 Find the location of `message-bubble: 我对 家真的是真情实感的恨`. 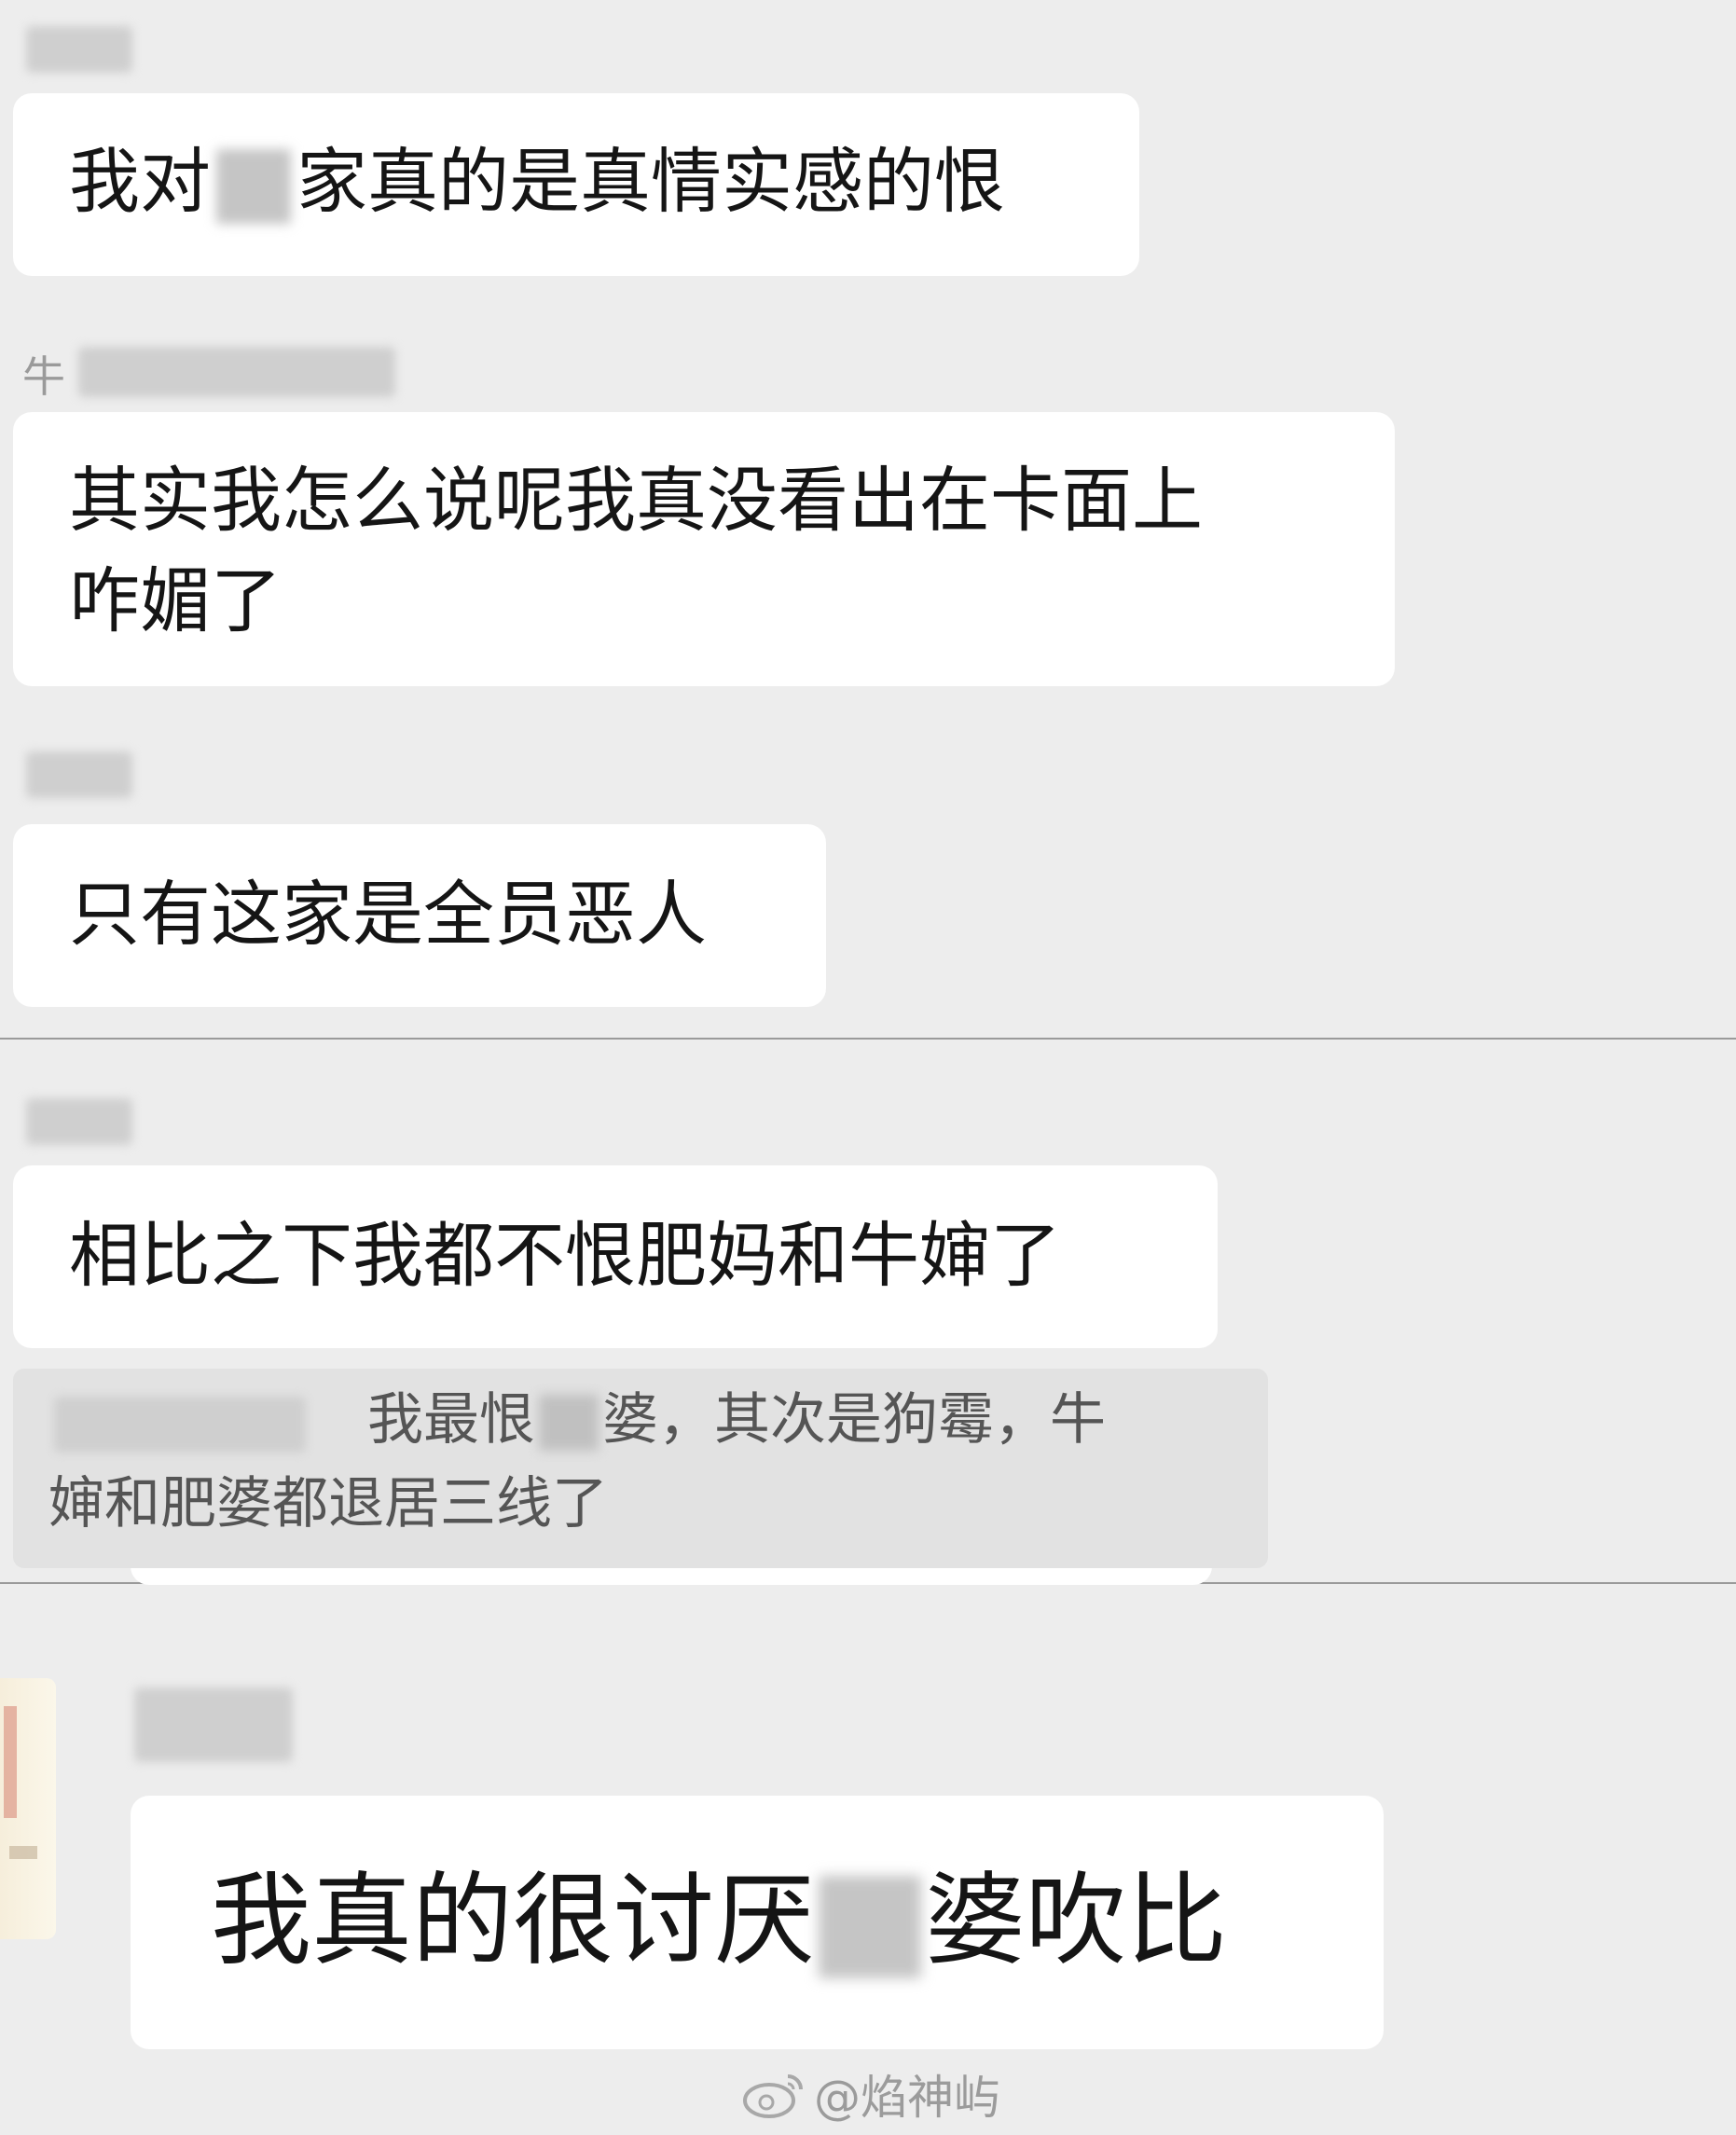

message-bubble: 我对 家真的是真情实感的恨 is located at coordinates (576, 184).